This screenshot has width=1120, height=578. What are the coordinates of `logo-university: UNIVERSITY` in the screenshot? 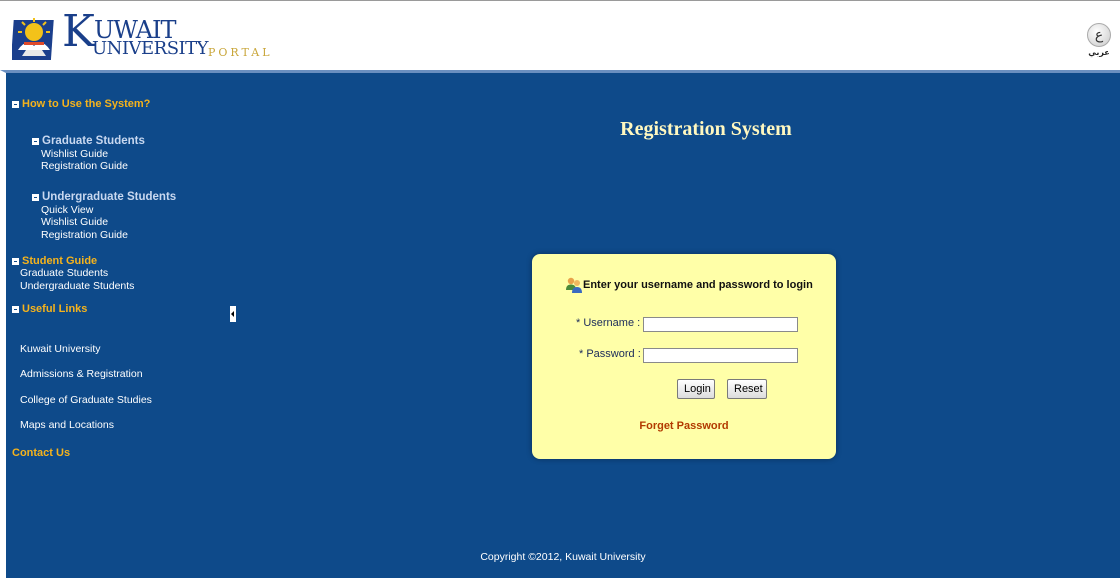 It's located at (150, 48).